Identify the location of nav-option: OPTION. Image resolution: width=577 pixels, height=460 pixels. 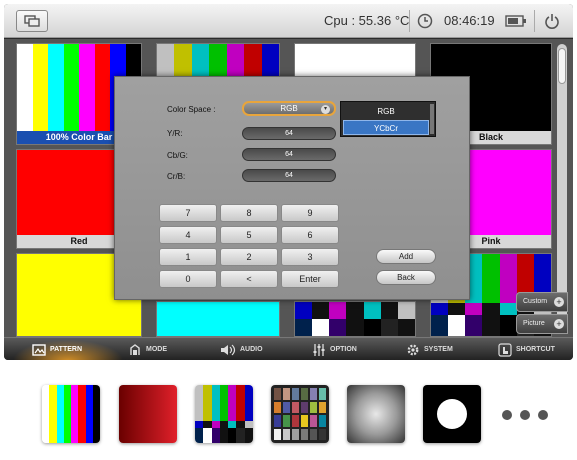
(334, 349).